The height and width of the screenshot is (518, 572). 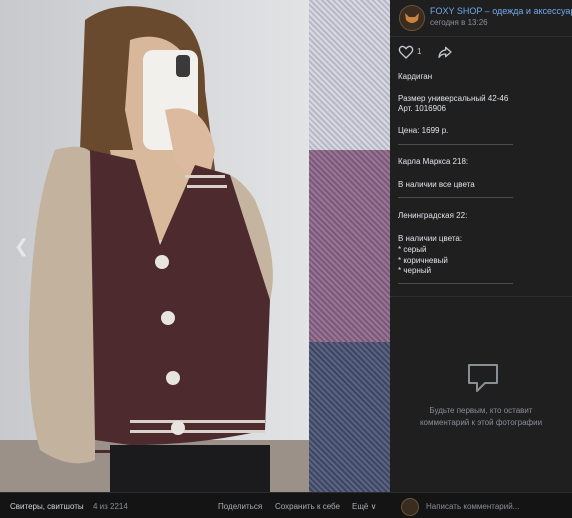 I want to click on user-avatar, so click(x=410, y=507).